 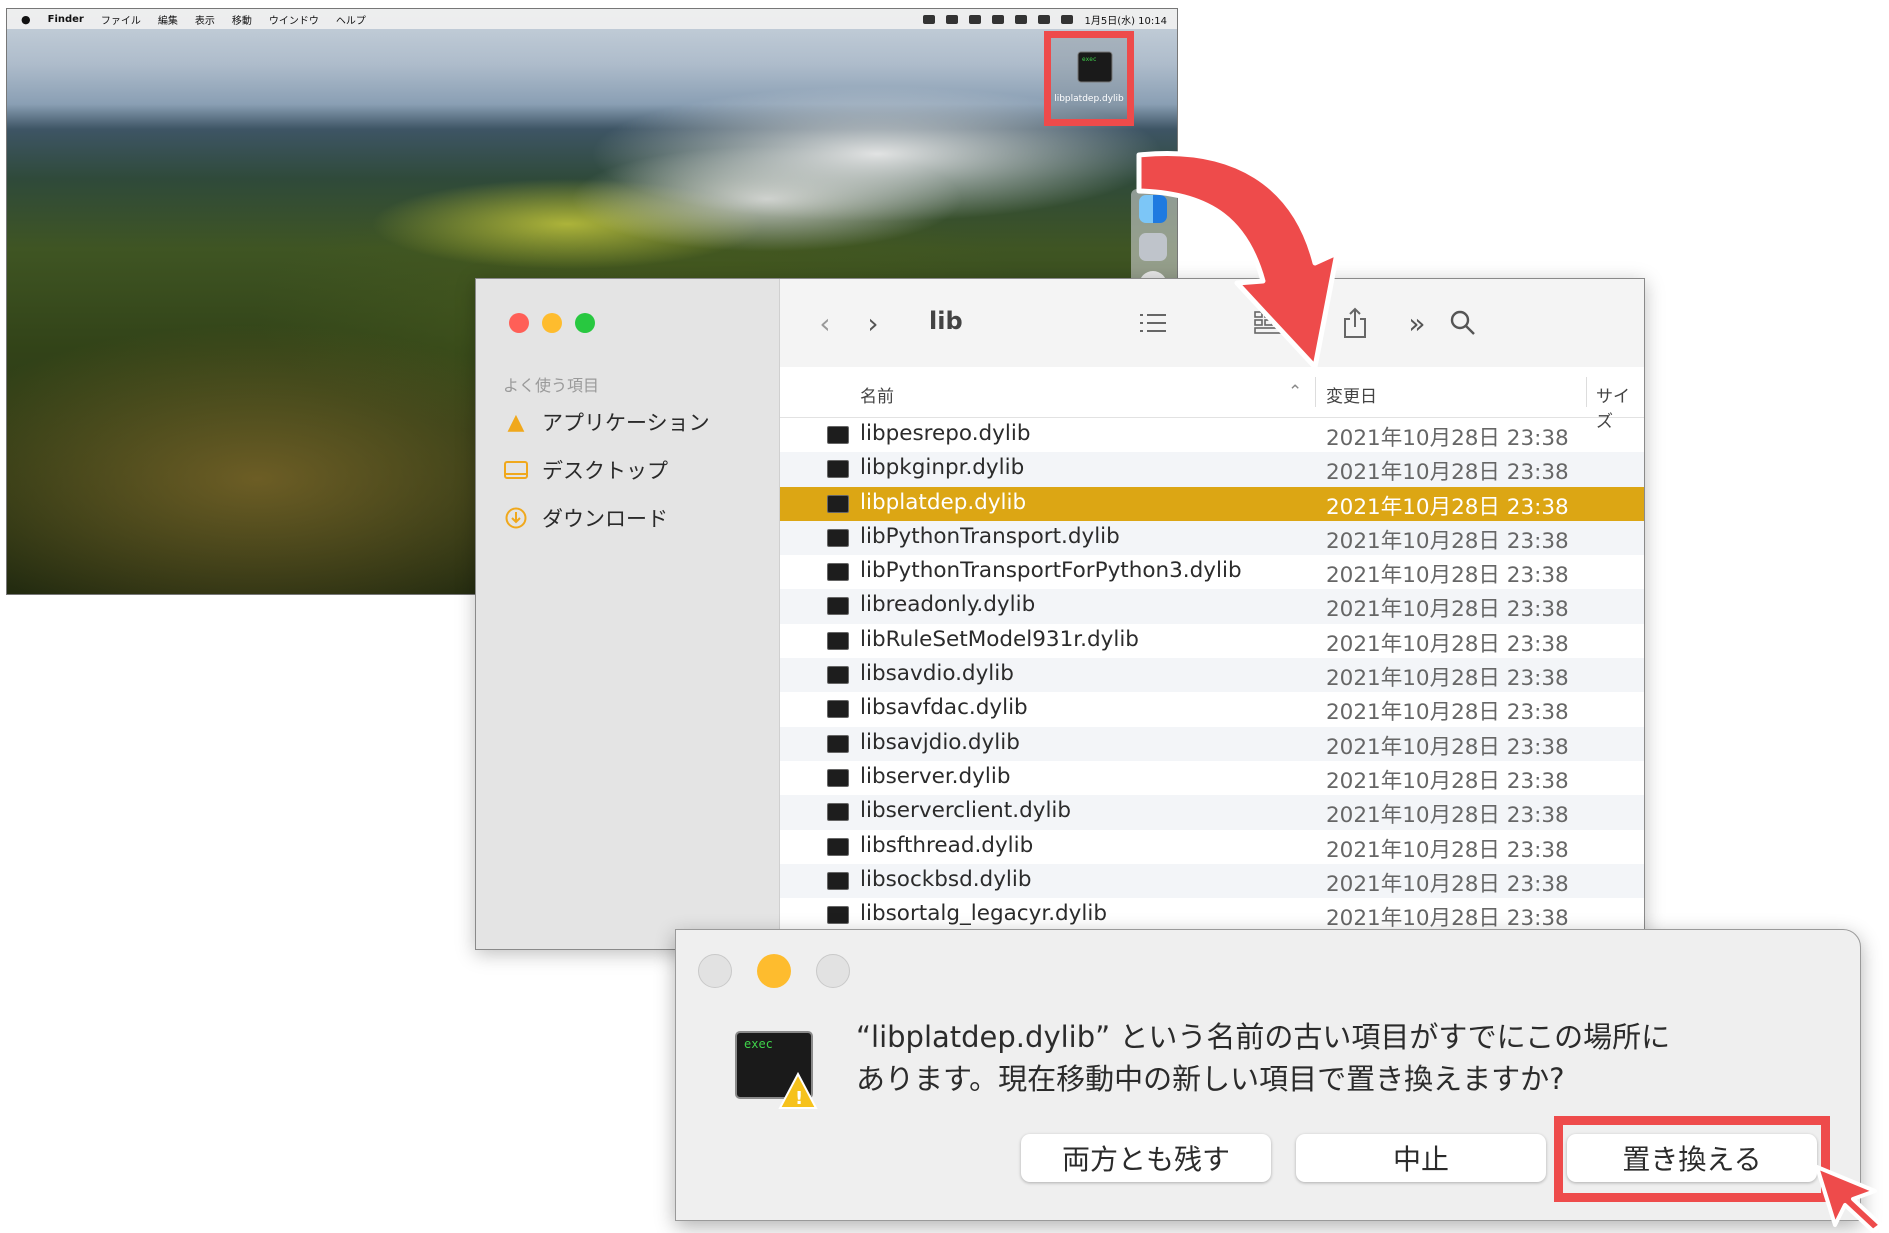 What do you see at coordinates (1212, 847) in the screenshot?
I see `file-row: libsfthread.dylib 2021年10月28日 23:38` at bounding box center [1212, 847].